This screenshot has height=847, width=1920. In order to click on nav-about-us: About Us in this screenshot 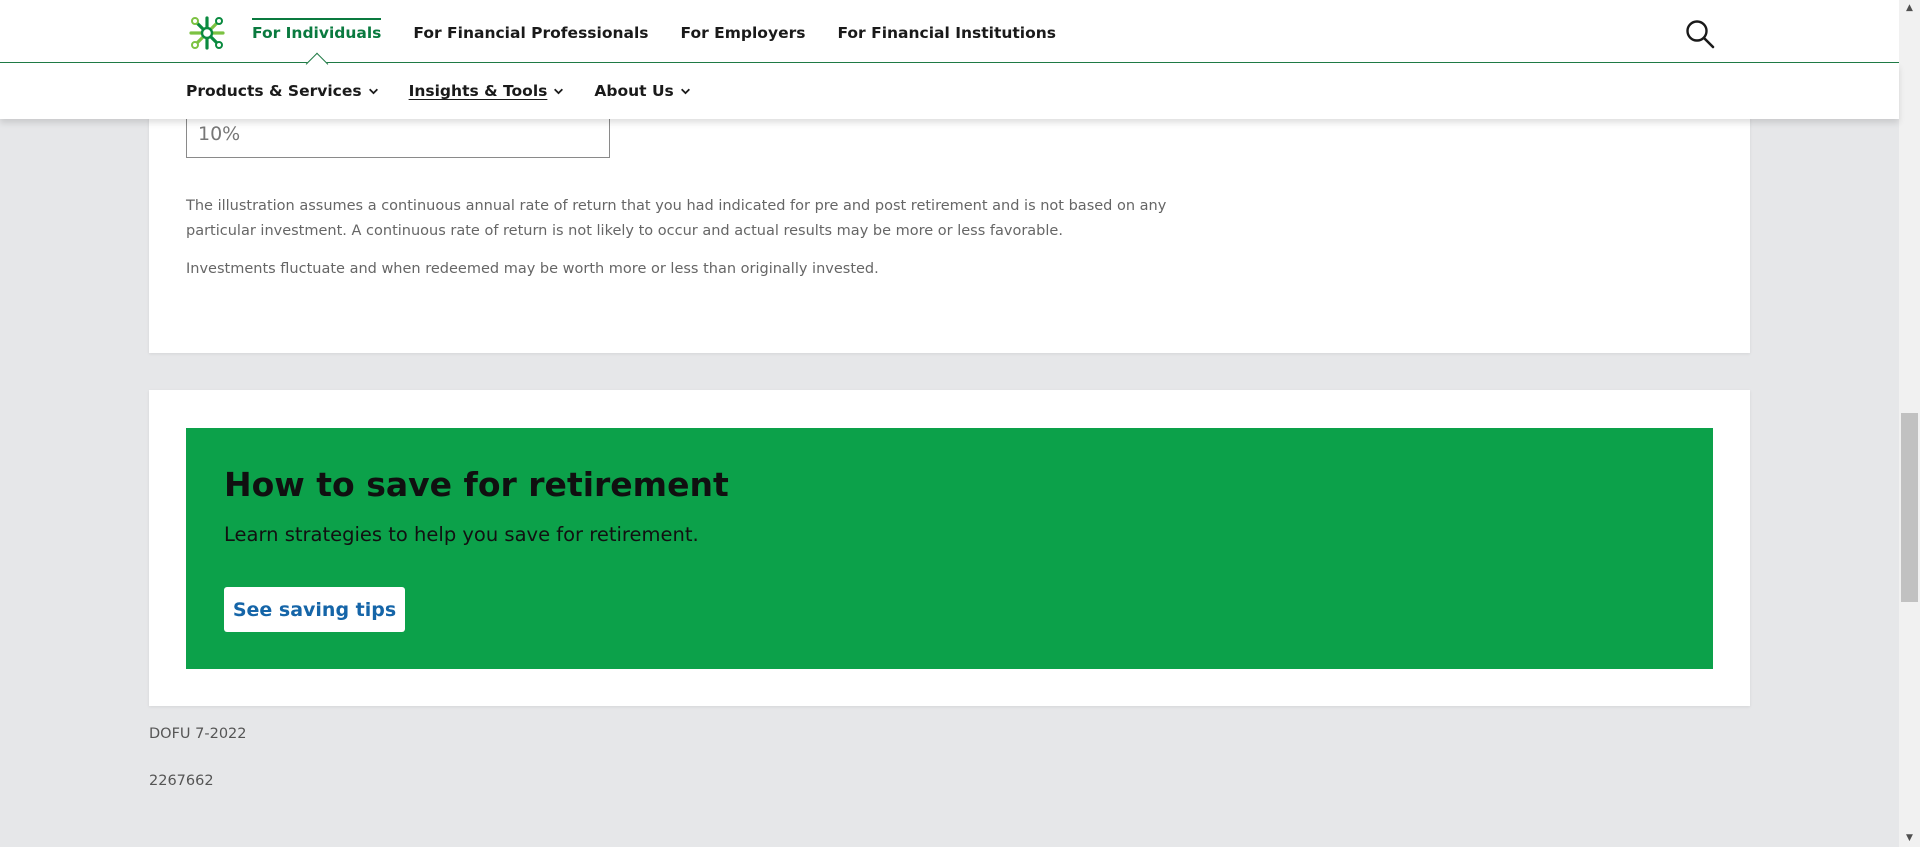, I will do `click(642, 91)`.